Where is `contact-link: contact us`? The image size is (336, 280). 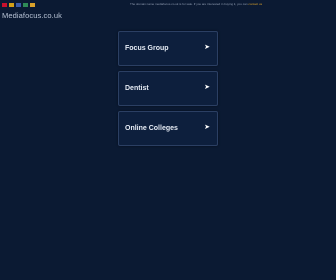 contact-link: contact us is located at coordinates (255, 4).